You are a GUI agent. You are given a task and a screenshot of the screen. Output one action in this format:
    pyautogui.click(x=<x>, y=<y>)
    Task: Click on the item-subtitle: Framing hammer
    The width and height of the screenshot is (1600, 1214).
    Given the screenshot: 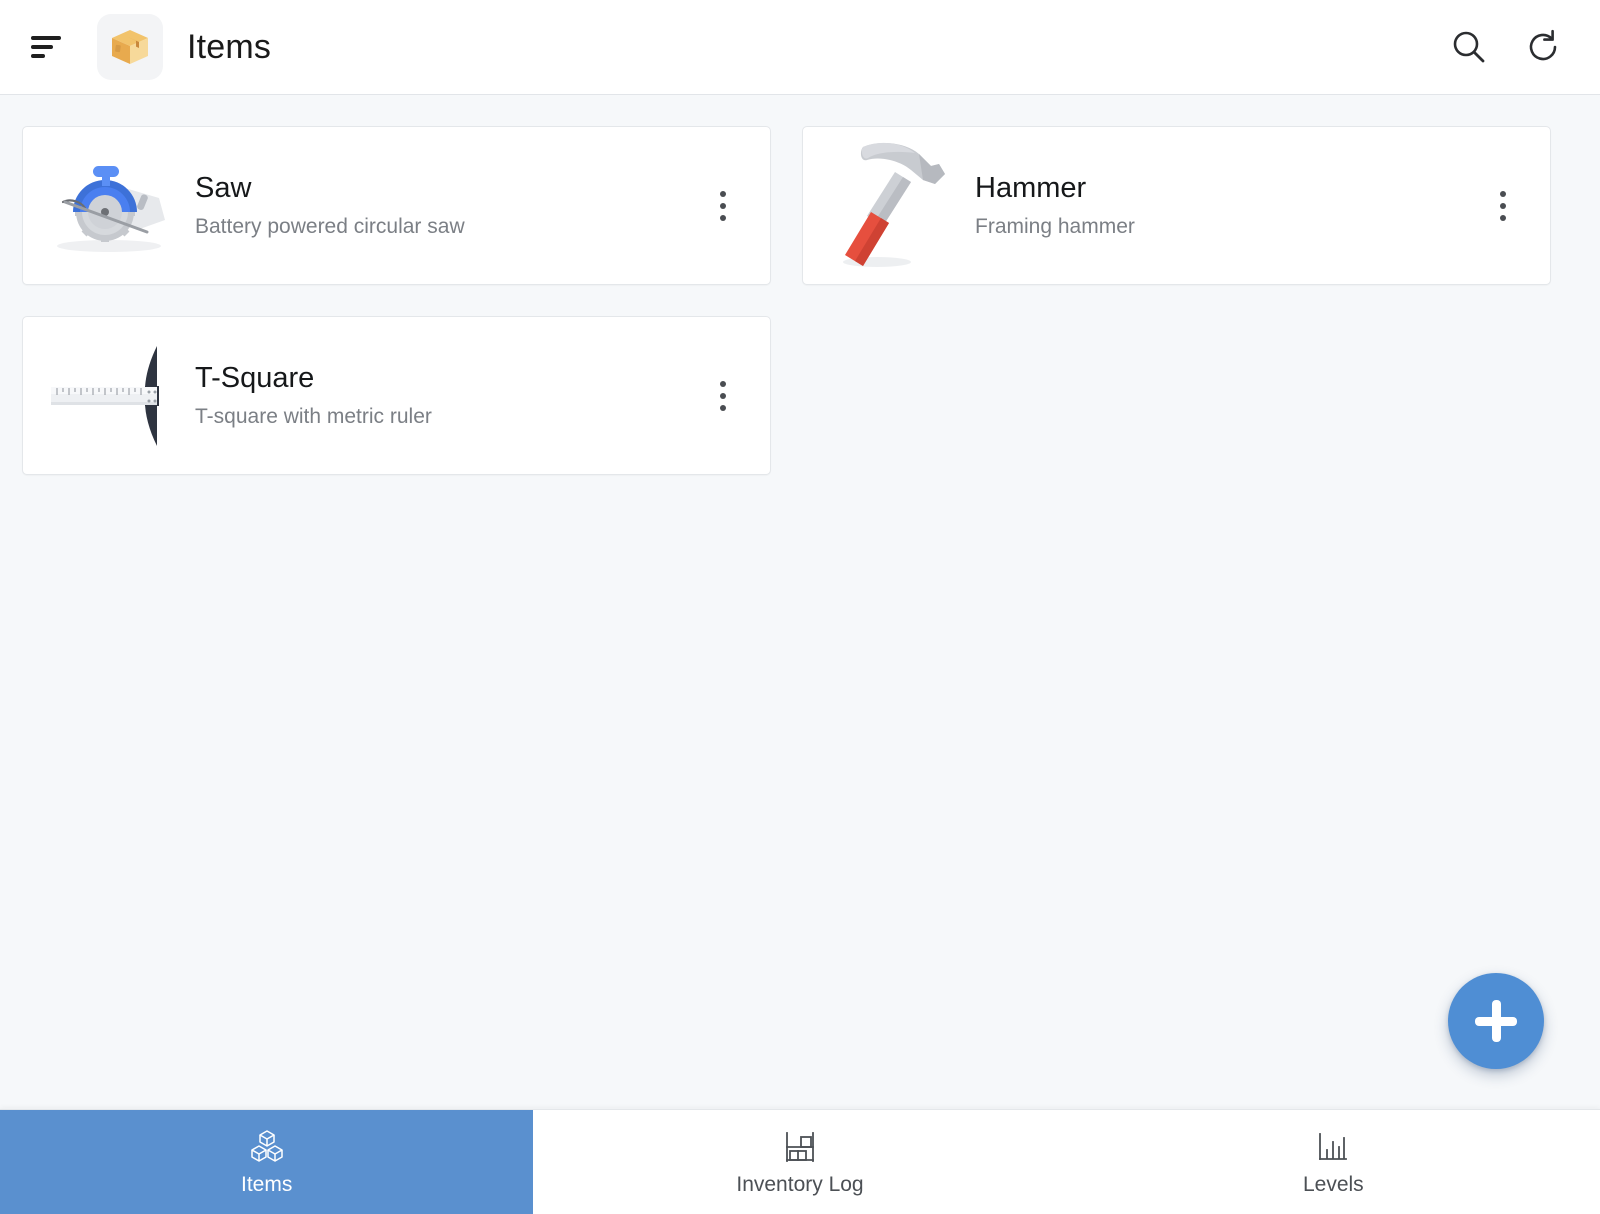 What is the action you would take?
    pyautogui.click(x=1055, y=226)
    